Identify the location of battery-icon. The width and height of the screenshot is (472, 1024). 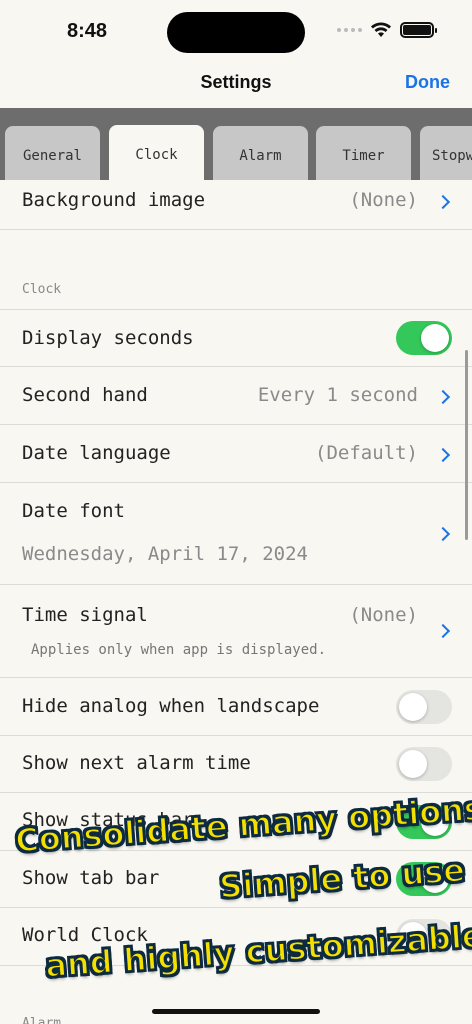
(418, 30).